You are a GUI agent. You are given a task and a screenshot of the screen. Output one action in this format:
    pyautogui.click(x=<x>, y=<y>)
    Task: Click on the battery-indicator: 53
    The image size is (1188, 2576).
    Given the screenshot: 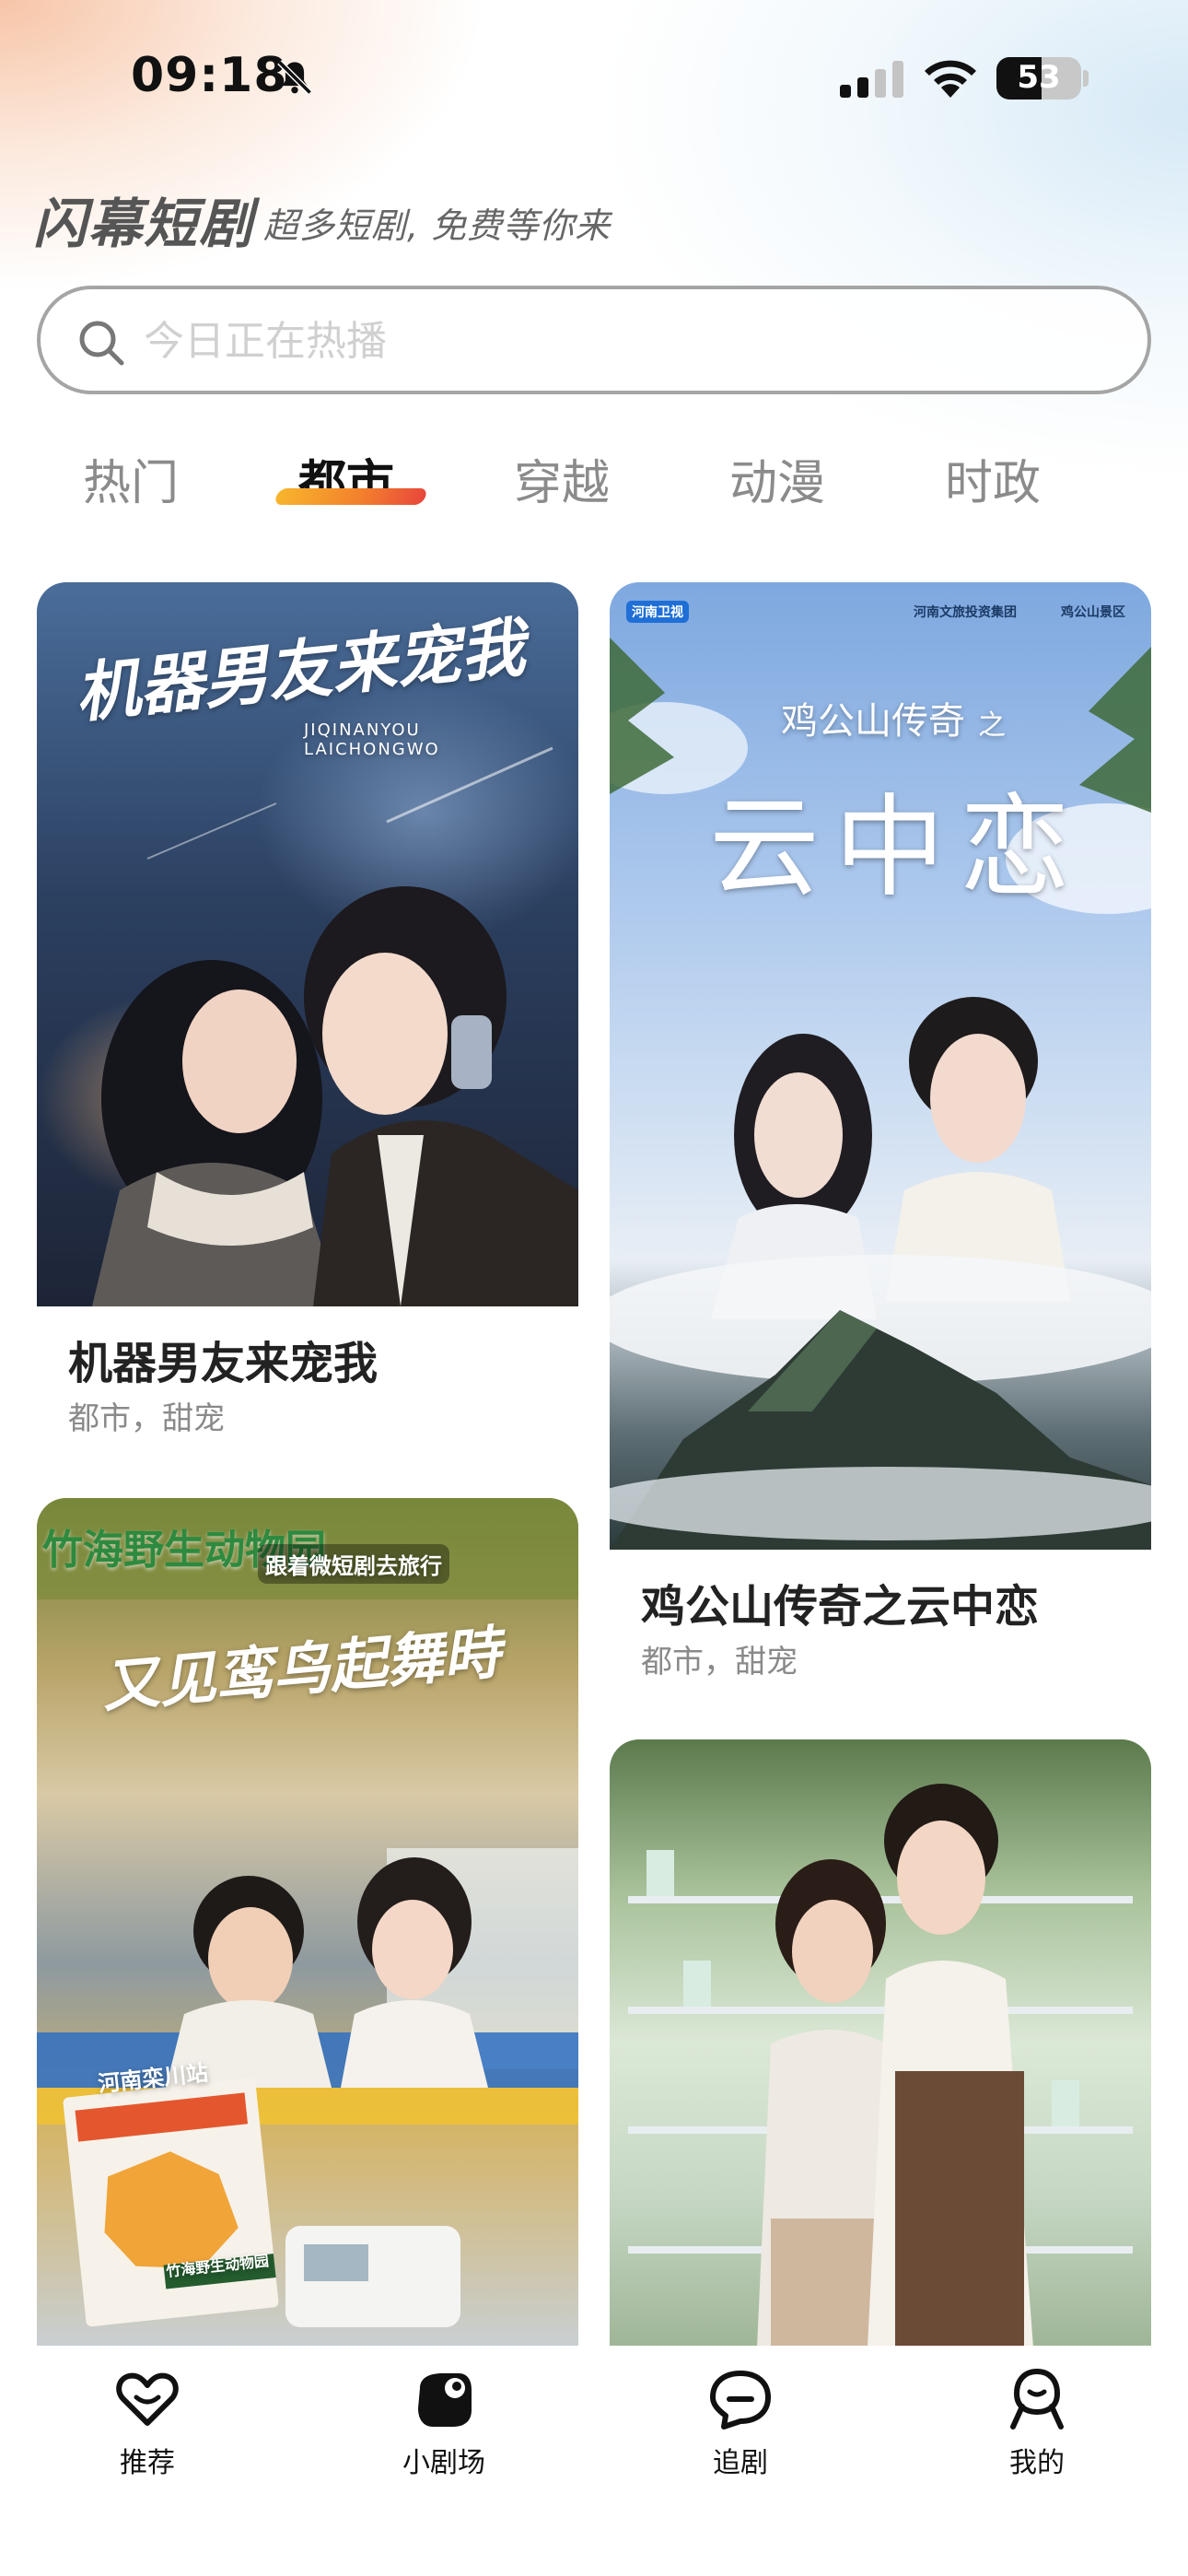 What is the action you would take?
    pyautogui.click(x=1038, y=78)
    